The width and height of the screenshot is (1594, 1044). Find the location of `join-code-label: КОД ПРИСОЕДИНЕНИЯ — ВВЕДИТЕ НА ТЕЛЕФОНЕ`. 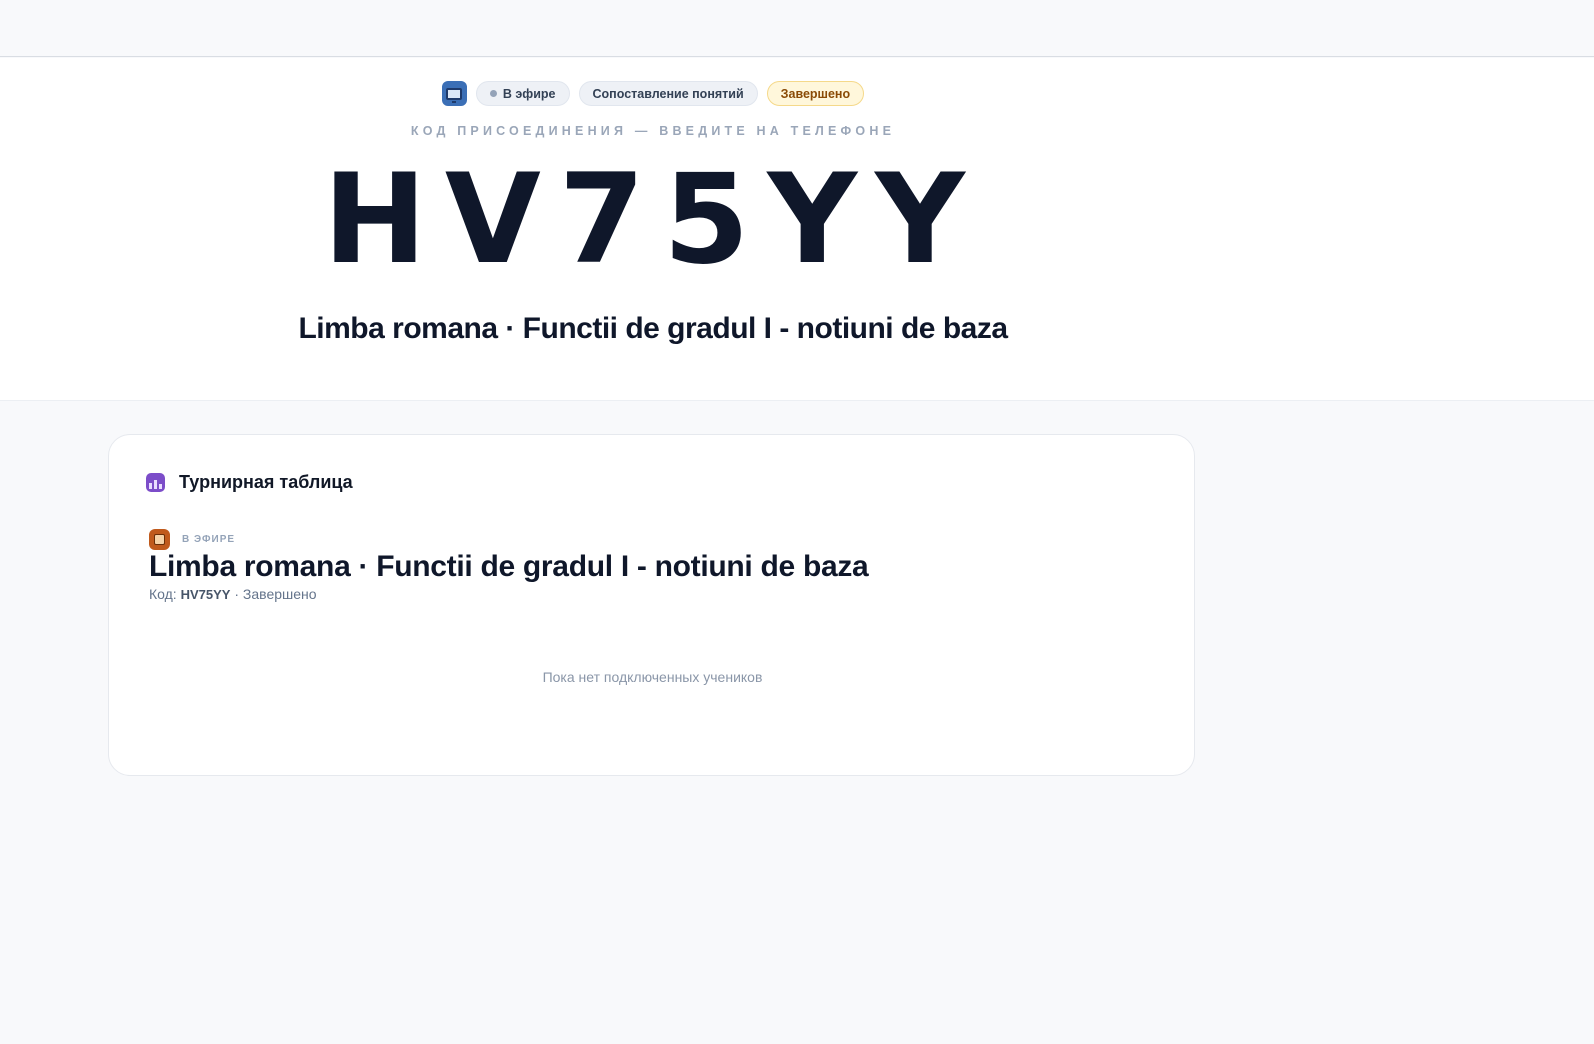

join-code-label: КОД ПРИСОЕДИНЕНИЯ — ВВЕДИТЕ НА ТЕЛЕФОНЕ is located at coordinates (653, 131).